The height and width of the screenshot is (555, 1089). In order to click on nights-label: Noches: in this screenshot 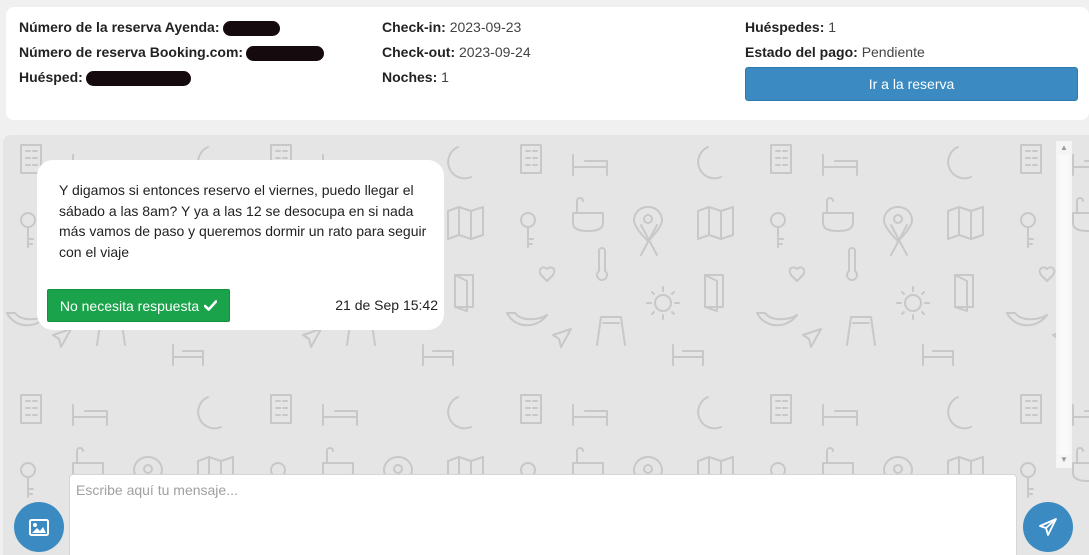, I will do `click(410, 77)`.